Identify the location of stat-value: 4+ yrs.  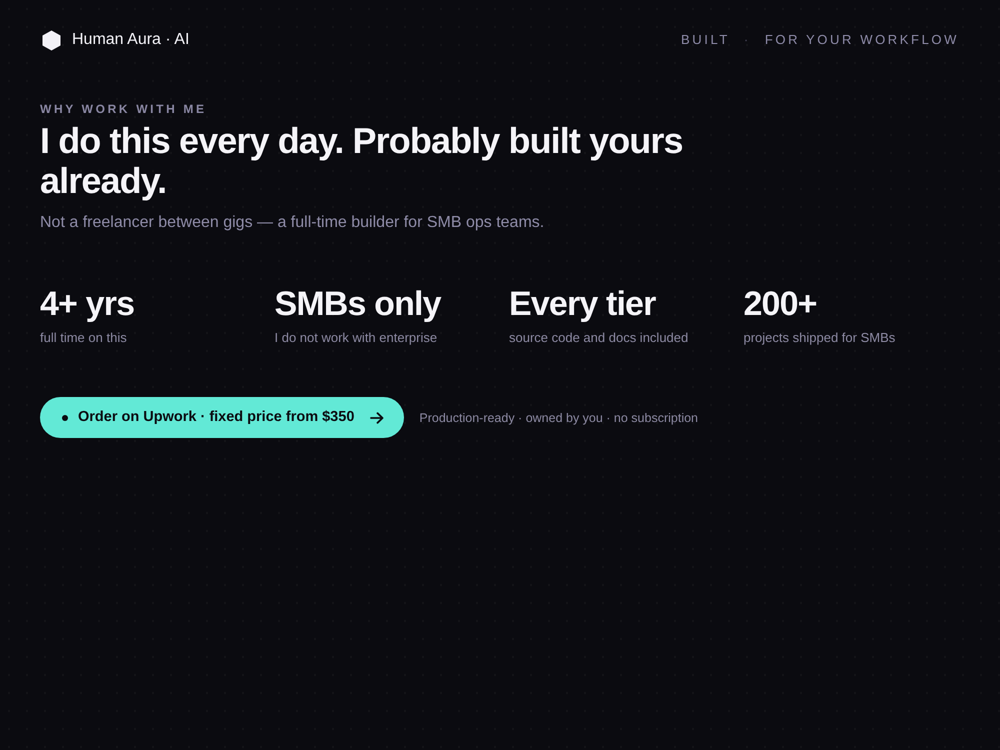
(87, 304).